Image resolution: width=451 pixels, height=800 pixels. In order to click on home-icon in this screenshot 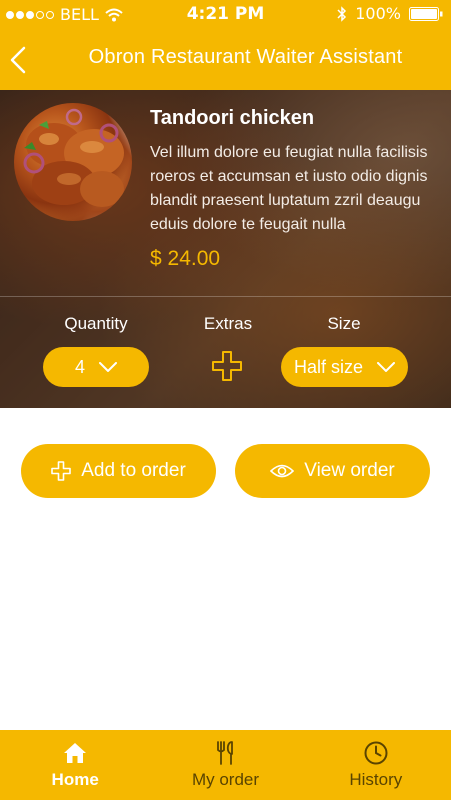, I will do `click(75, 753)`.